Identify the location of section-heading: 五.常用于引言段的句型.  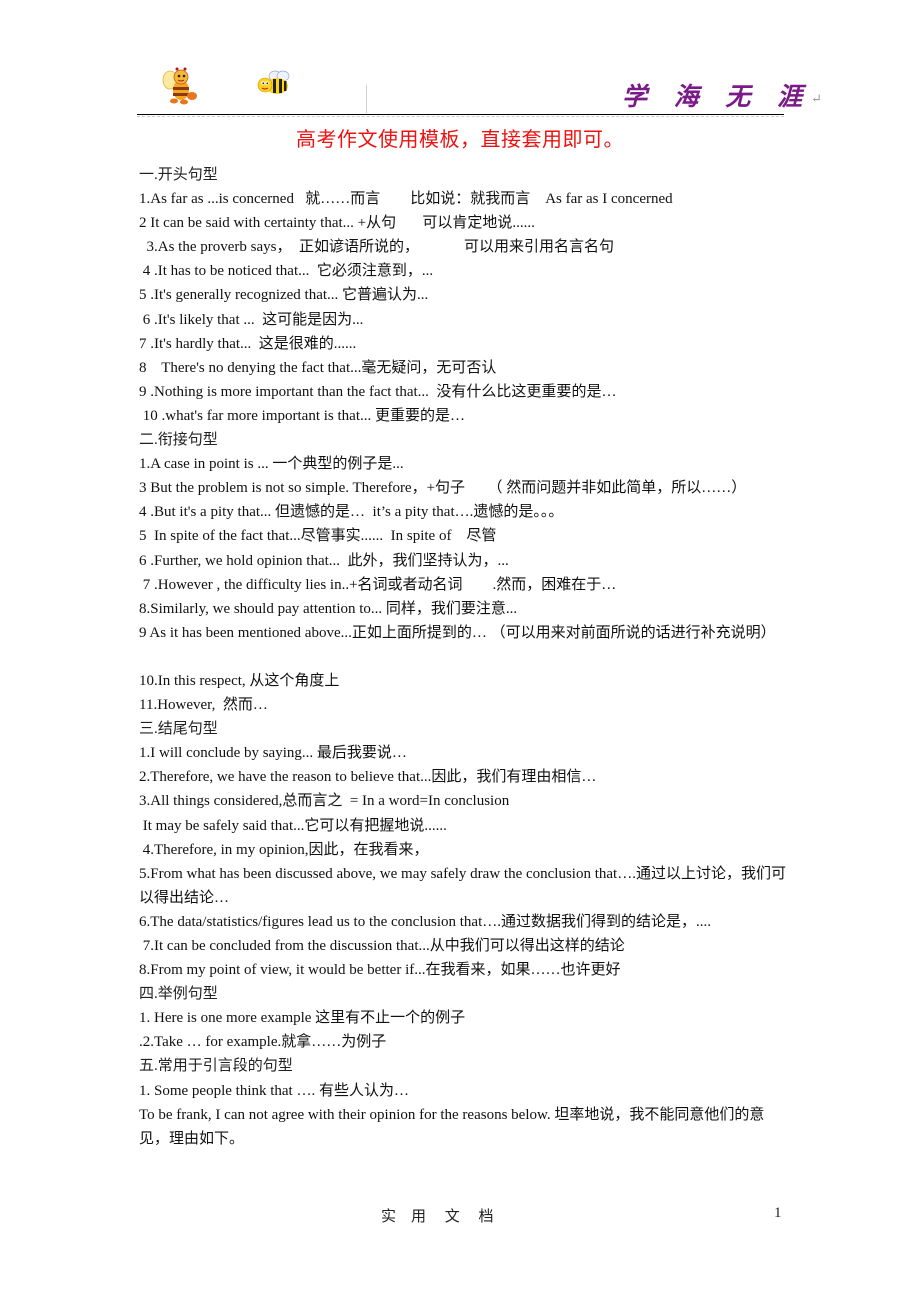
(216, 1066).